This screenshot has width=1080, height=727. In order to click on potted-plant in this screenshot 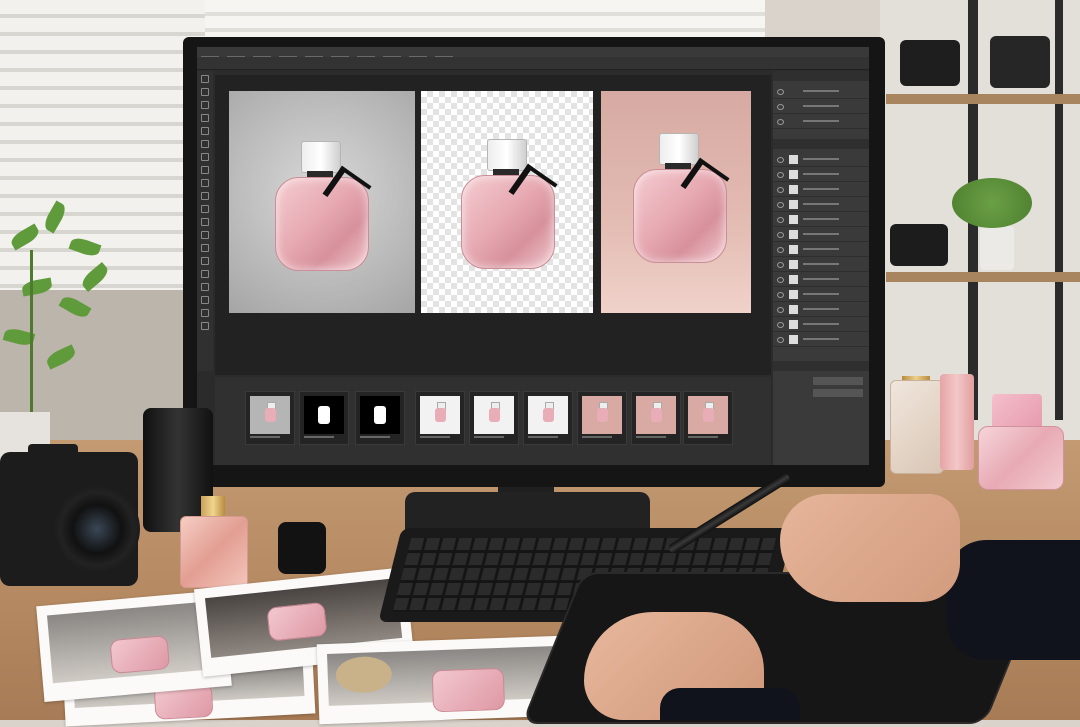, I will do `click(65, 310)`.